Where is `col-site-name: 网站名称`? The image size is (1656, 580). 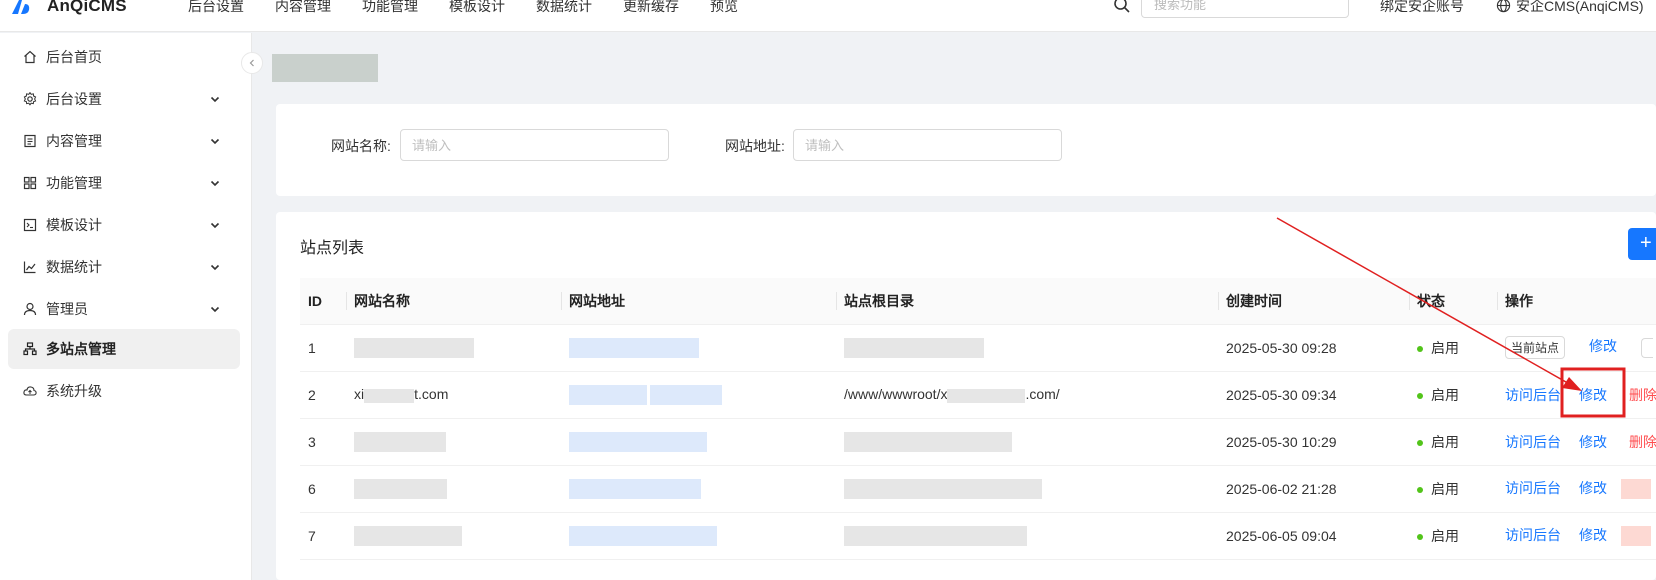 col-site-name: 网站名称 is located at coordinates (453, 301).